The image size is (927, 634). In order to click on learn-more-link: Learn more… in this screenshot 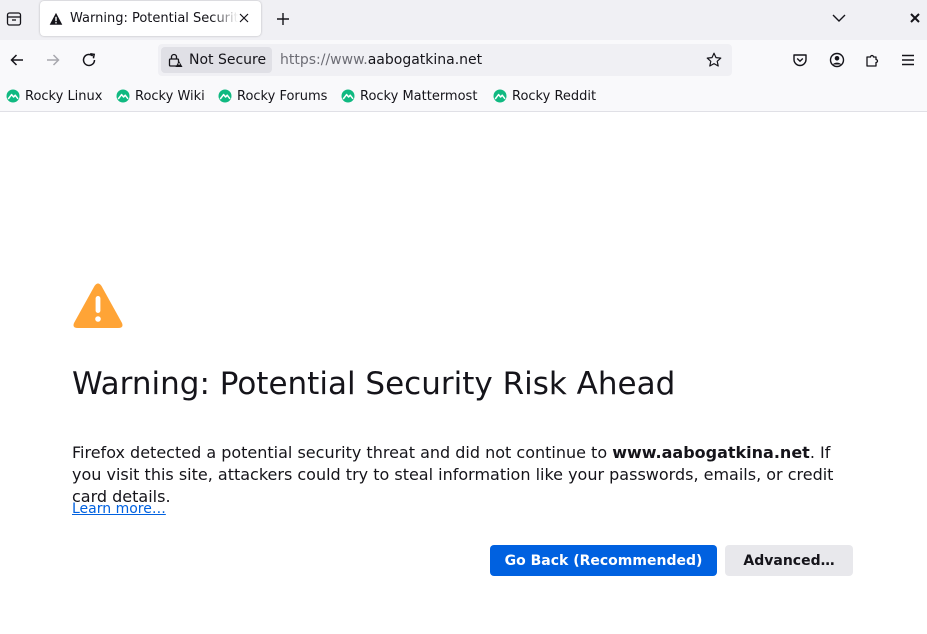, I will do `click(119, 509)`.